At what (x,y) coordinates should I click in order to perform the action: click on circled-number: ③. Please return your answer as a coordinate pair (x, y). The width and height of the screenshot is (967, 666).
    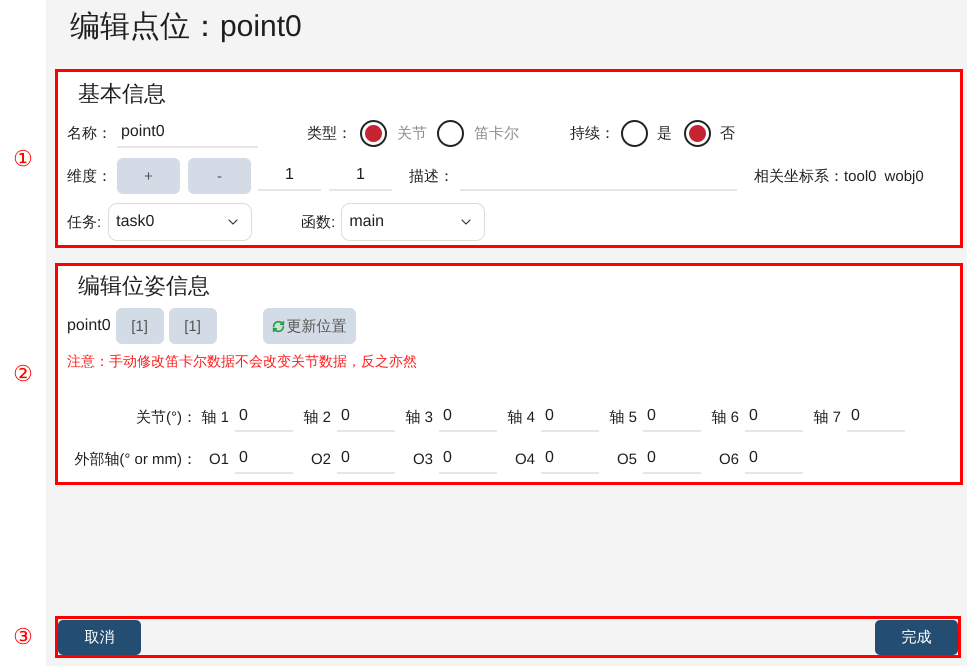
    Looking at the image, I should click on (23, 637).